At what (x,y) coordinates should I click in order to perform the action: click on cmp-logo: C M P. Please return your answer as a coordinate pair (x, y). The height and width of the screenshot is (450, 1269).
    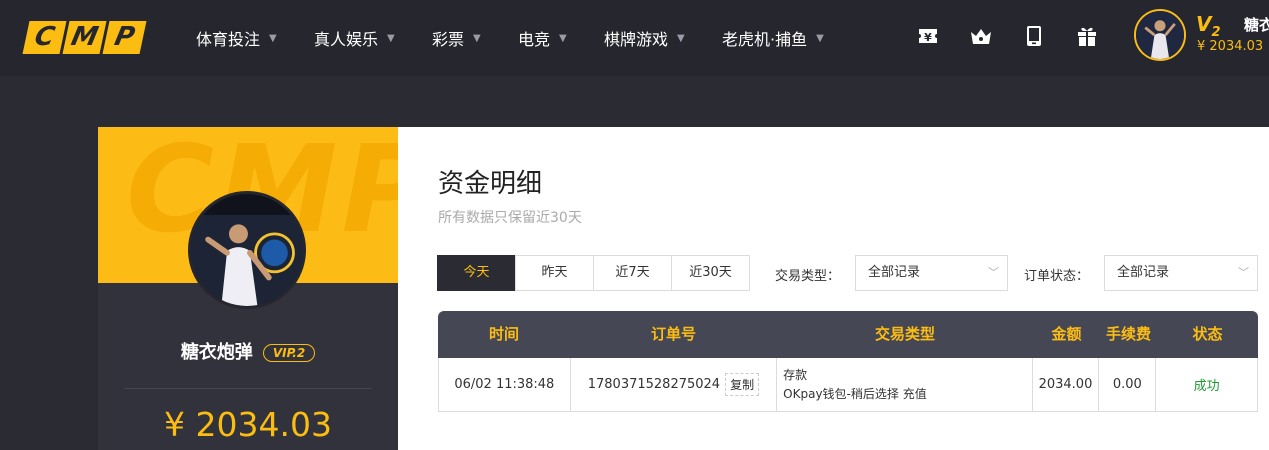
    Looking at the image, I should click on (84, 37).